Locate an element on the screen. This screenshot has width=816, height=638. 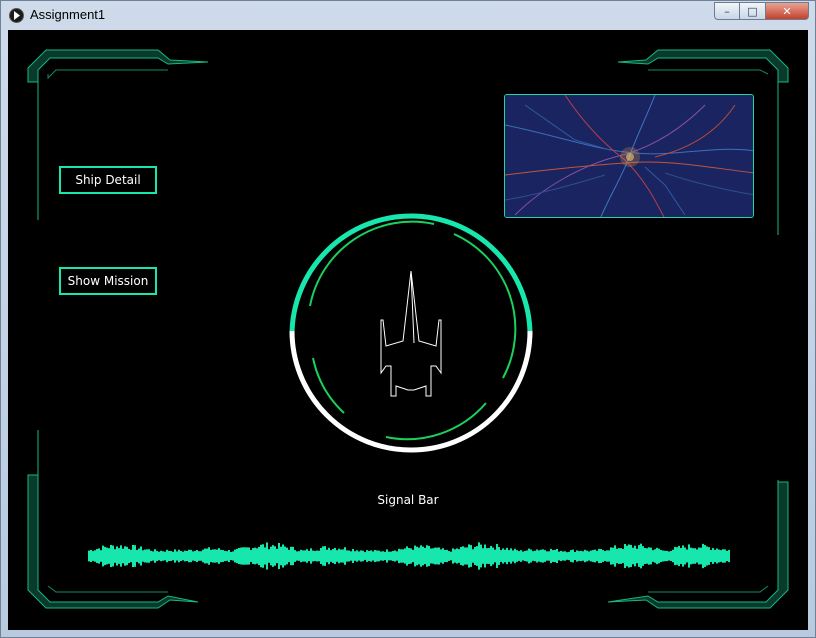
close-button: ✕ is located at coordinates (787, 11).